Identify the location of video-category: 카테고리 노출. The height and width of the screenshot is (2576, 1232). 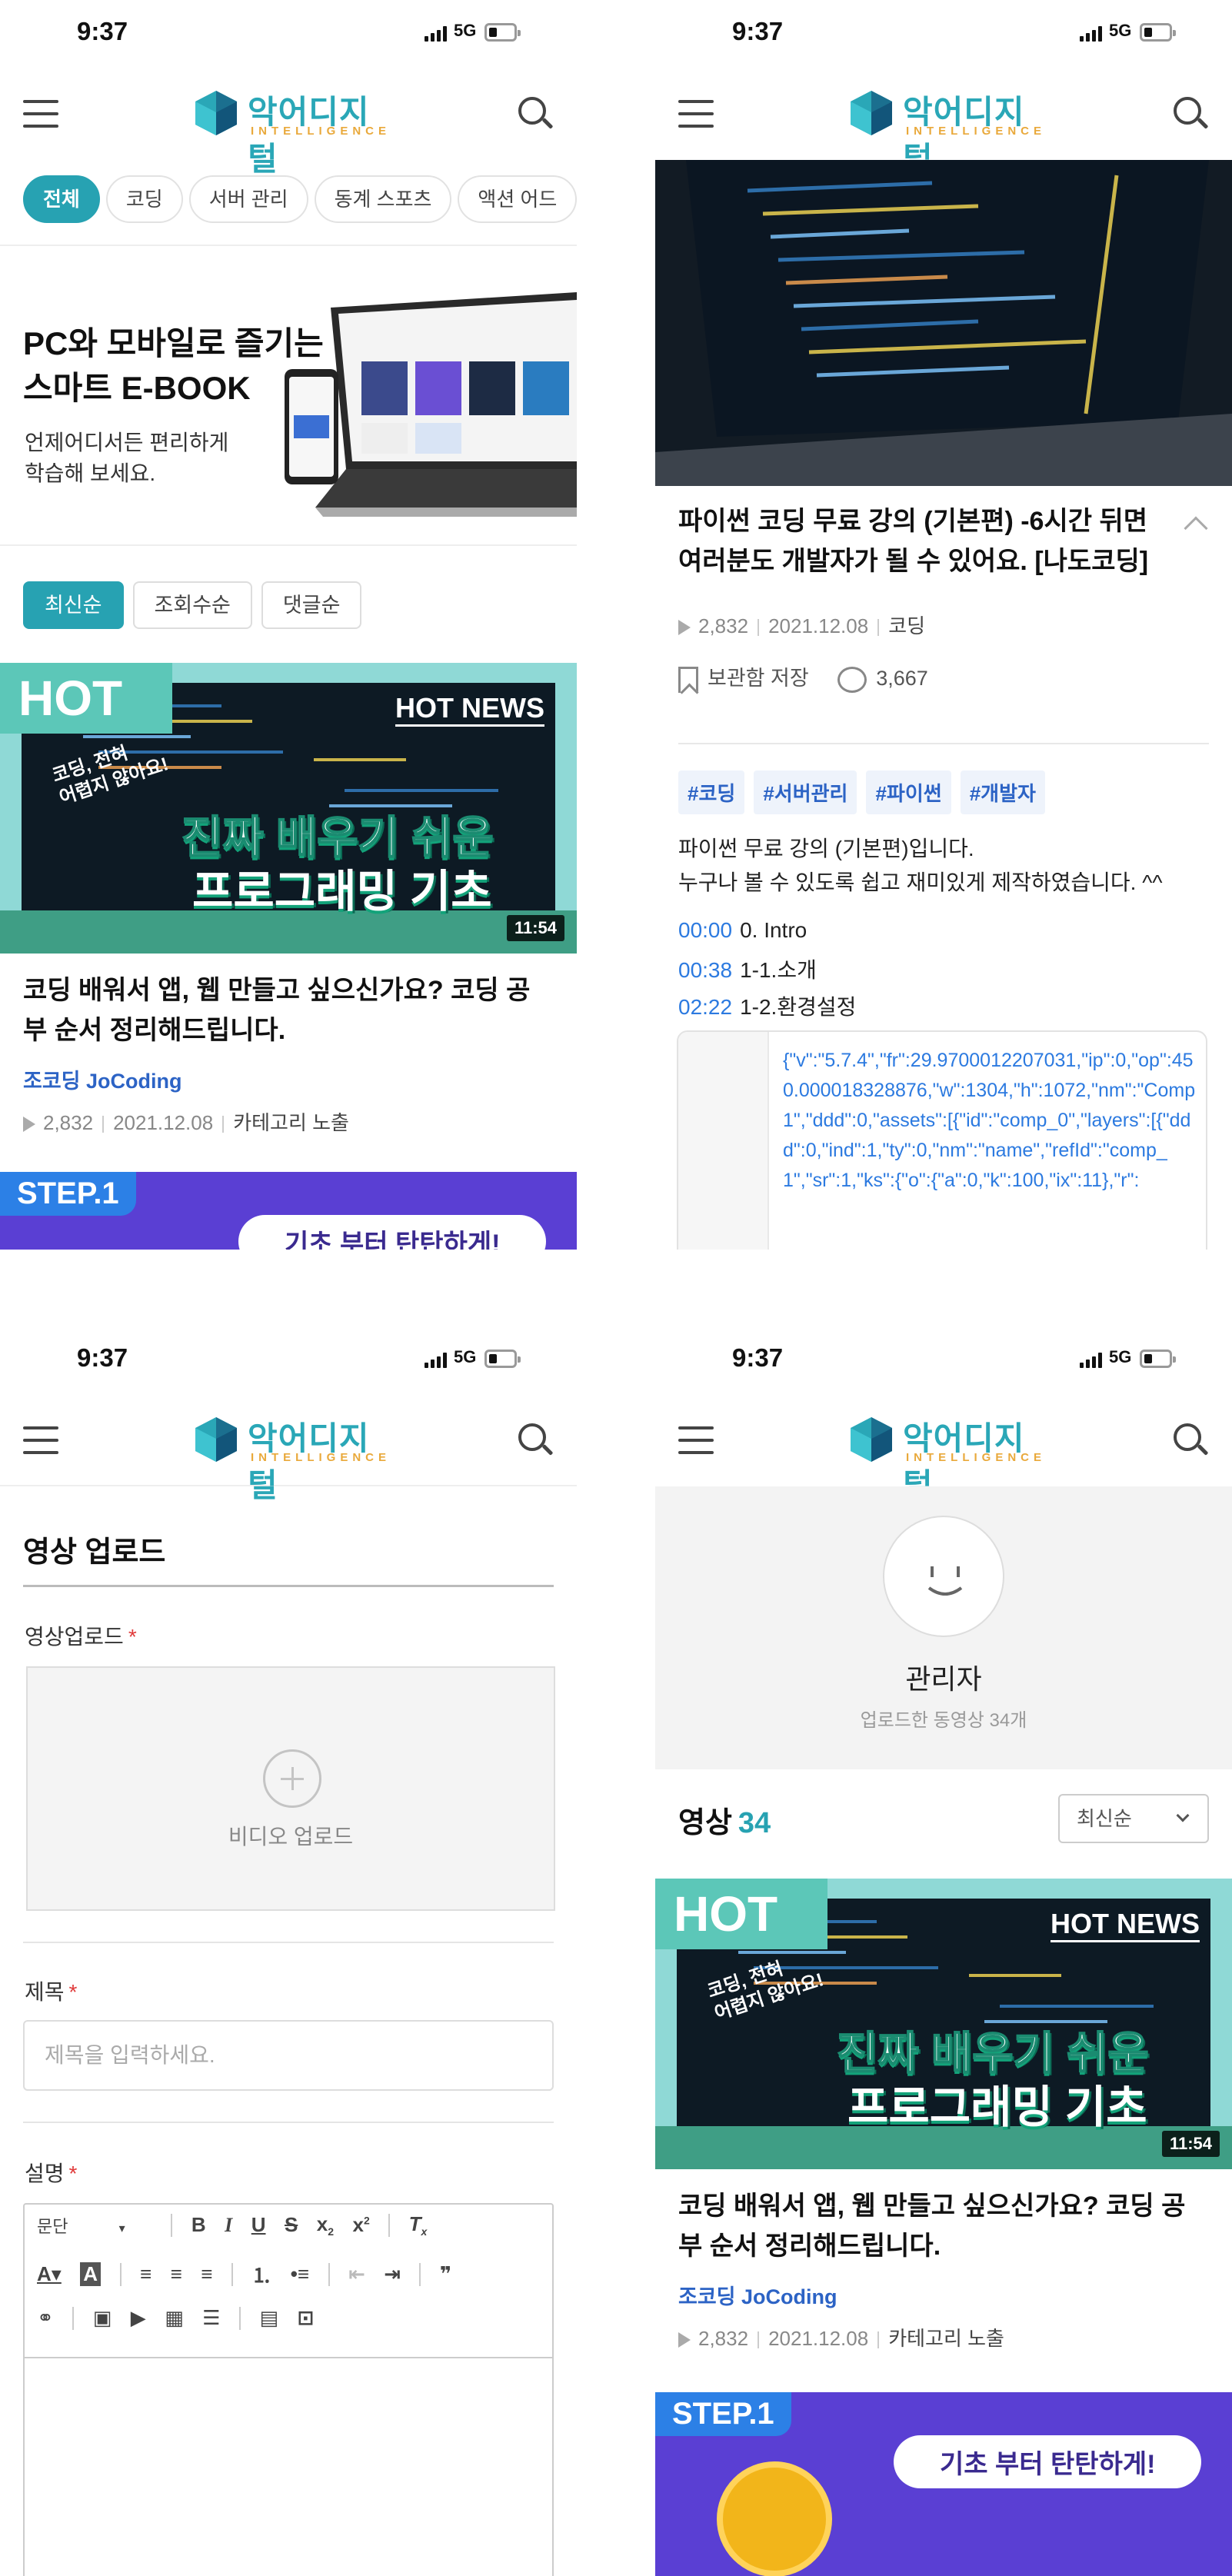
(291, 1122).